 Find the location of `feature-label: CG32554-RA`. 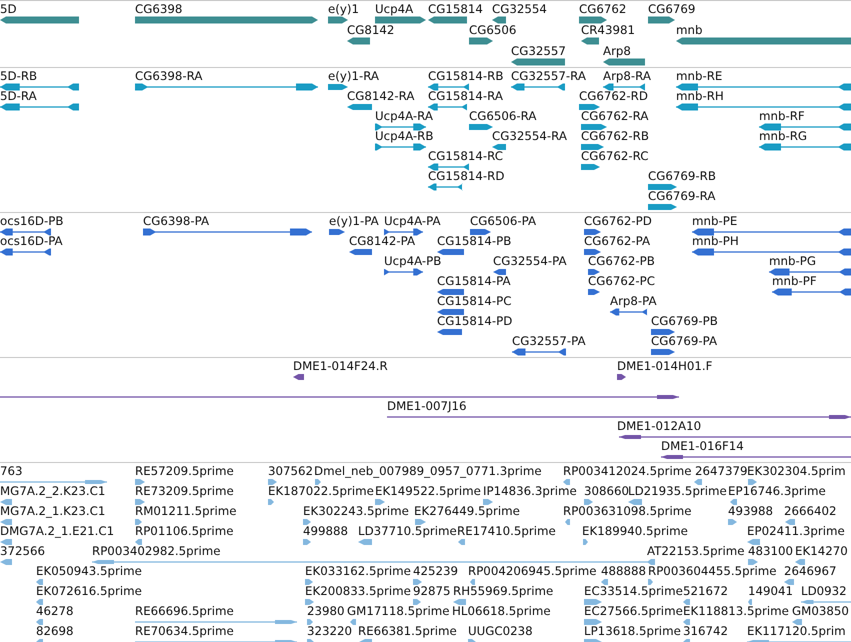

feature-label: CG32554-RA is located at coordinates (529, 136).